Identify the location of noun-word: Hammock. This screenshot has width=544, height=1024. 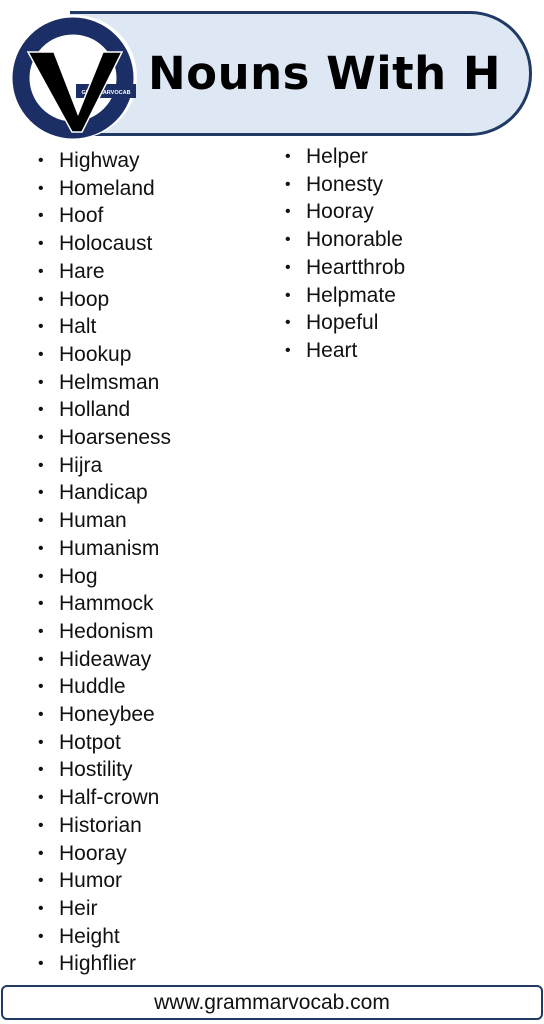
(106, 604).